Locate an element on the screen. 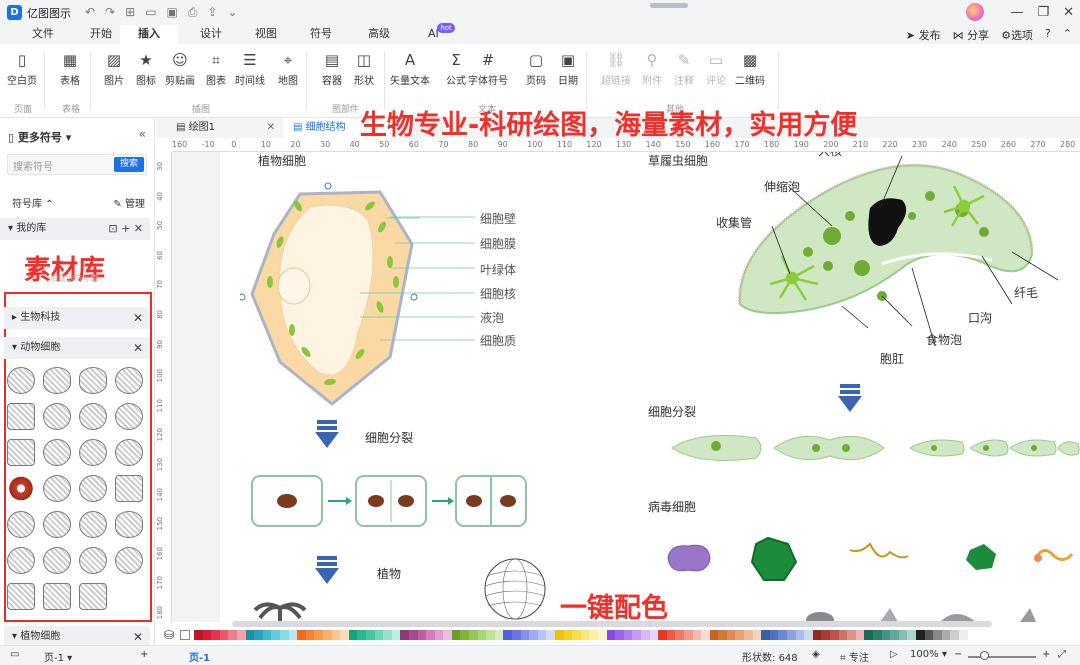  page-selector: 页-1 ▾ is located at coordinates (58, 656).